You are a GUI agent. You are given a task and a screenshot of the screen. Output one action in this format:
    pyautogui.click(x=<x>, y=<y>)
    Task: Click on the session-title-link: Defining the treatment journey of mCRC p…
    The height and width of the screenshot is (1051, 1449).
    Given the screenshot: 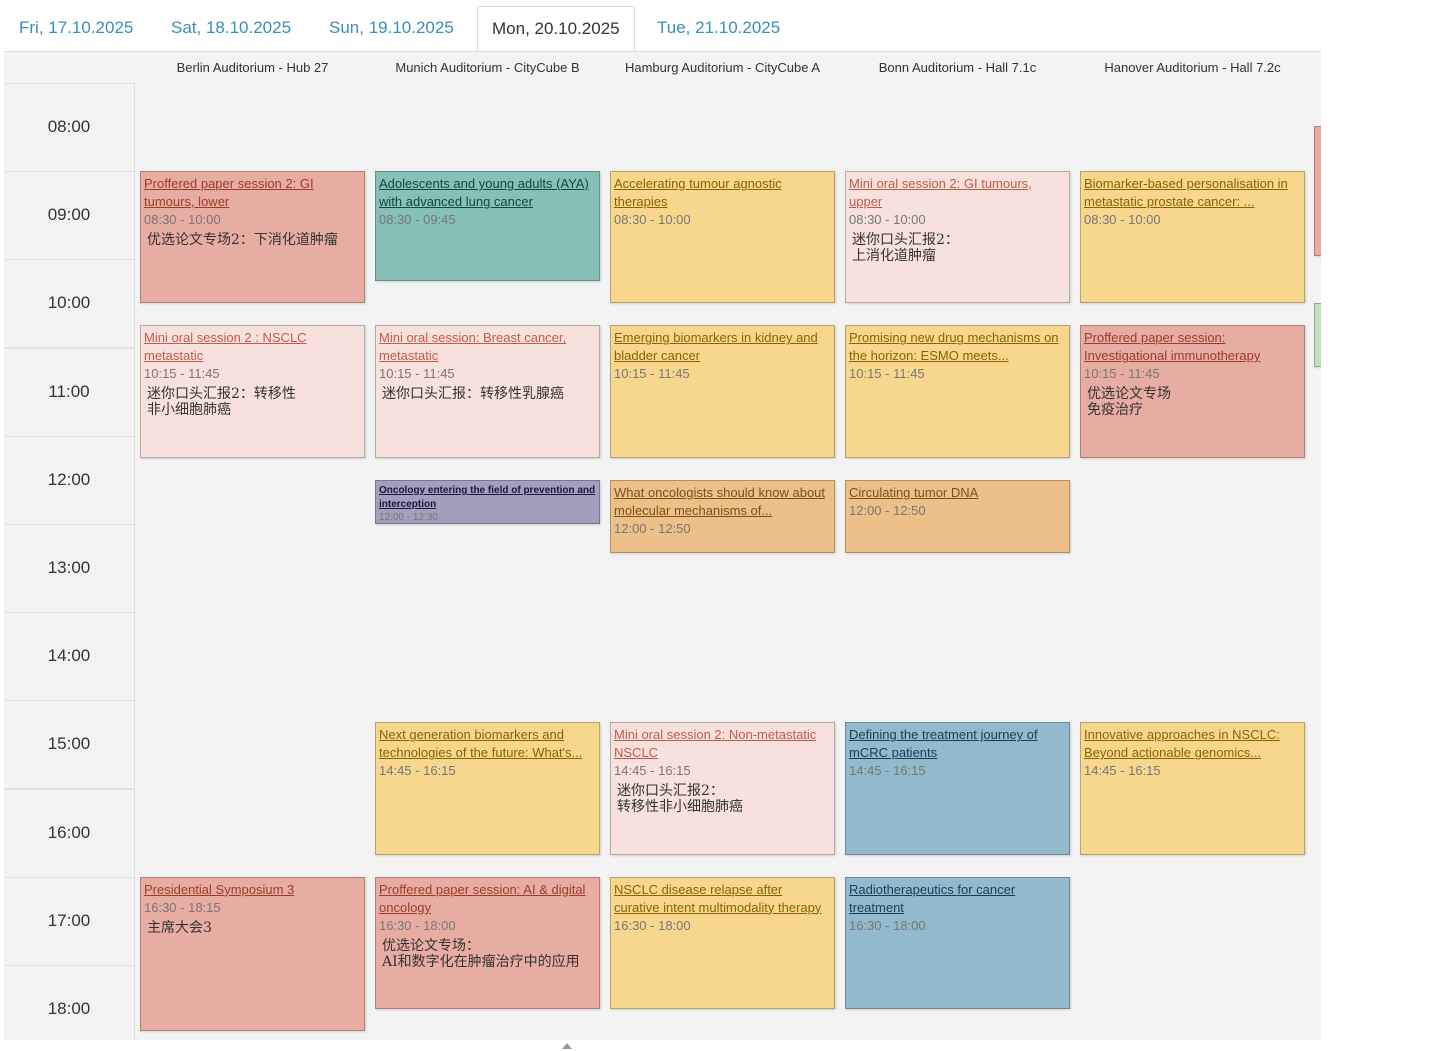 What is the action you would take?
    pyautogui.click(x=957, y=744)
    